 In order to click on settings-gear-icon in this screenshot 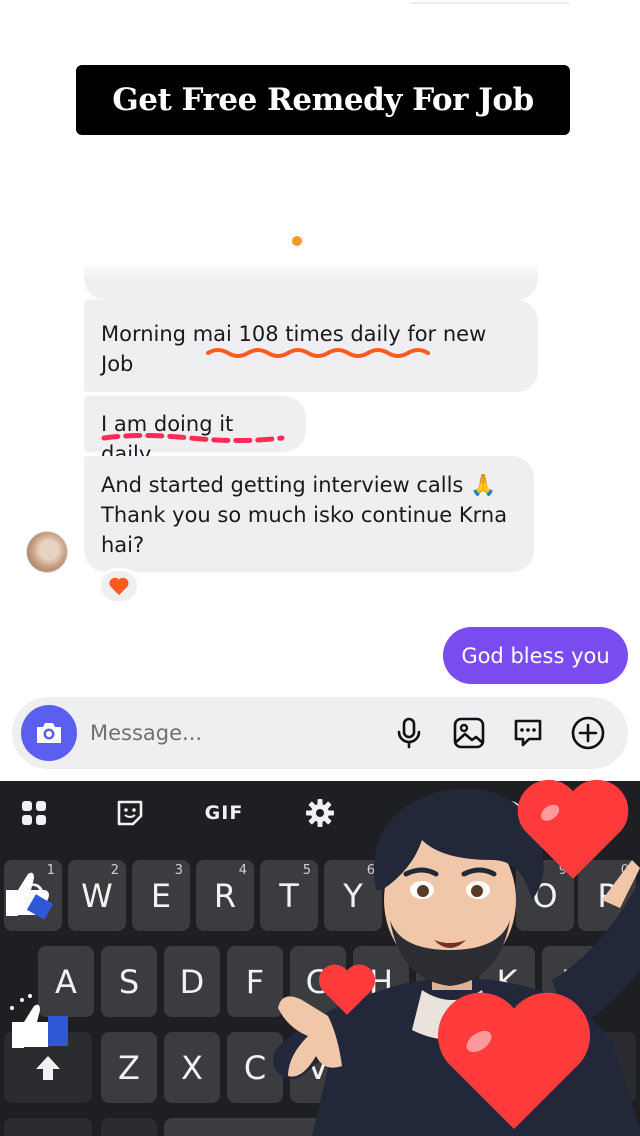, I will do `click(320, 813)`.